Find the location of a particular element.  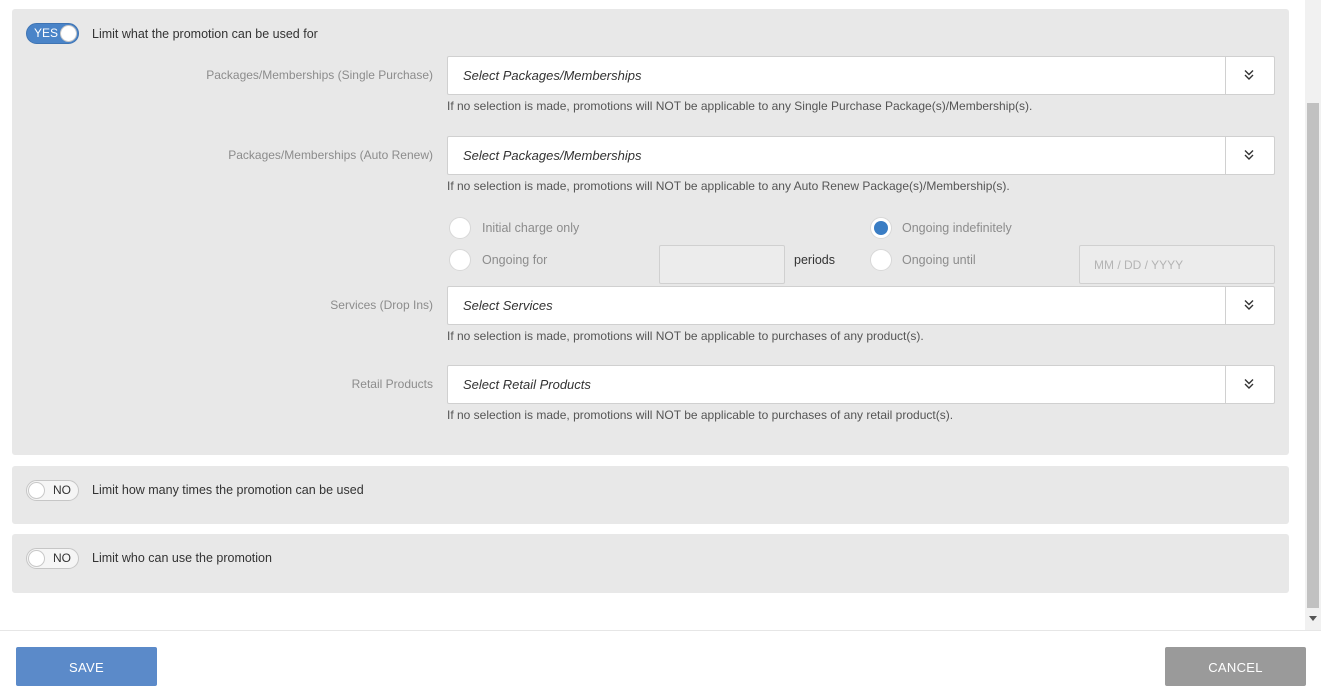

services-dropdown-toggle is located at coordinates (1249, 305).